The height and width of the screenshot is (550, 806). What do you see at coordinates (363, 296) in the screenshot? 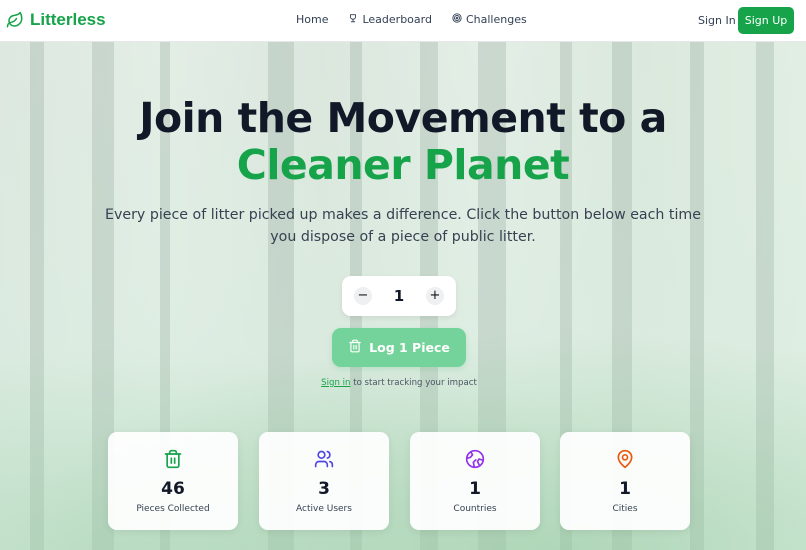
I see `decrement-button: −` at bounding box center [363, 296].